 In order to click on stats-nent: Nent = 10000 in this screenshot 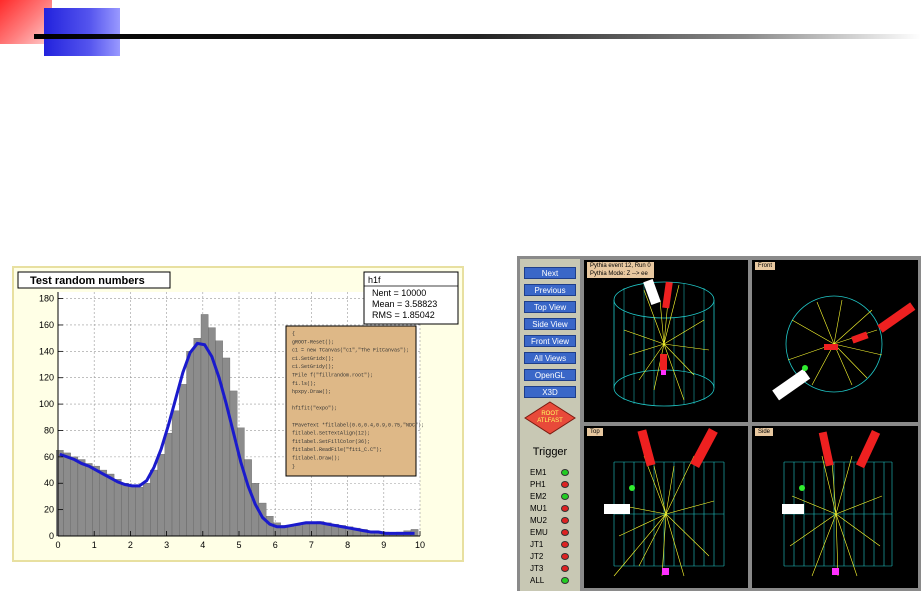, I will do `click(399, 293)`.